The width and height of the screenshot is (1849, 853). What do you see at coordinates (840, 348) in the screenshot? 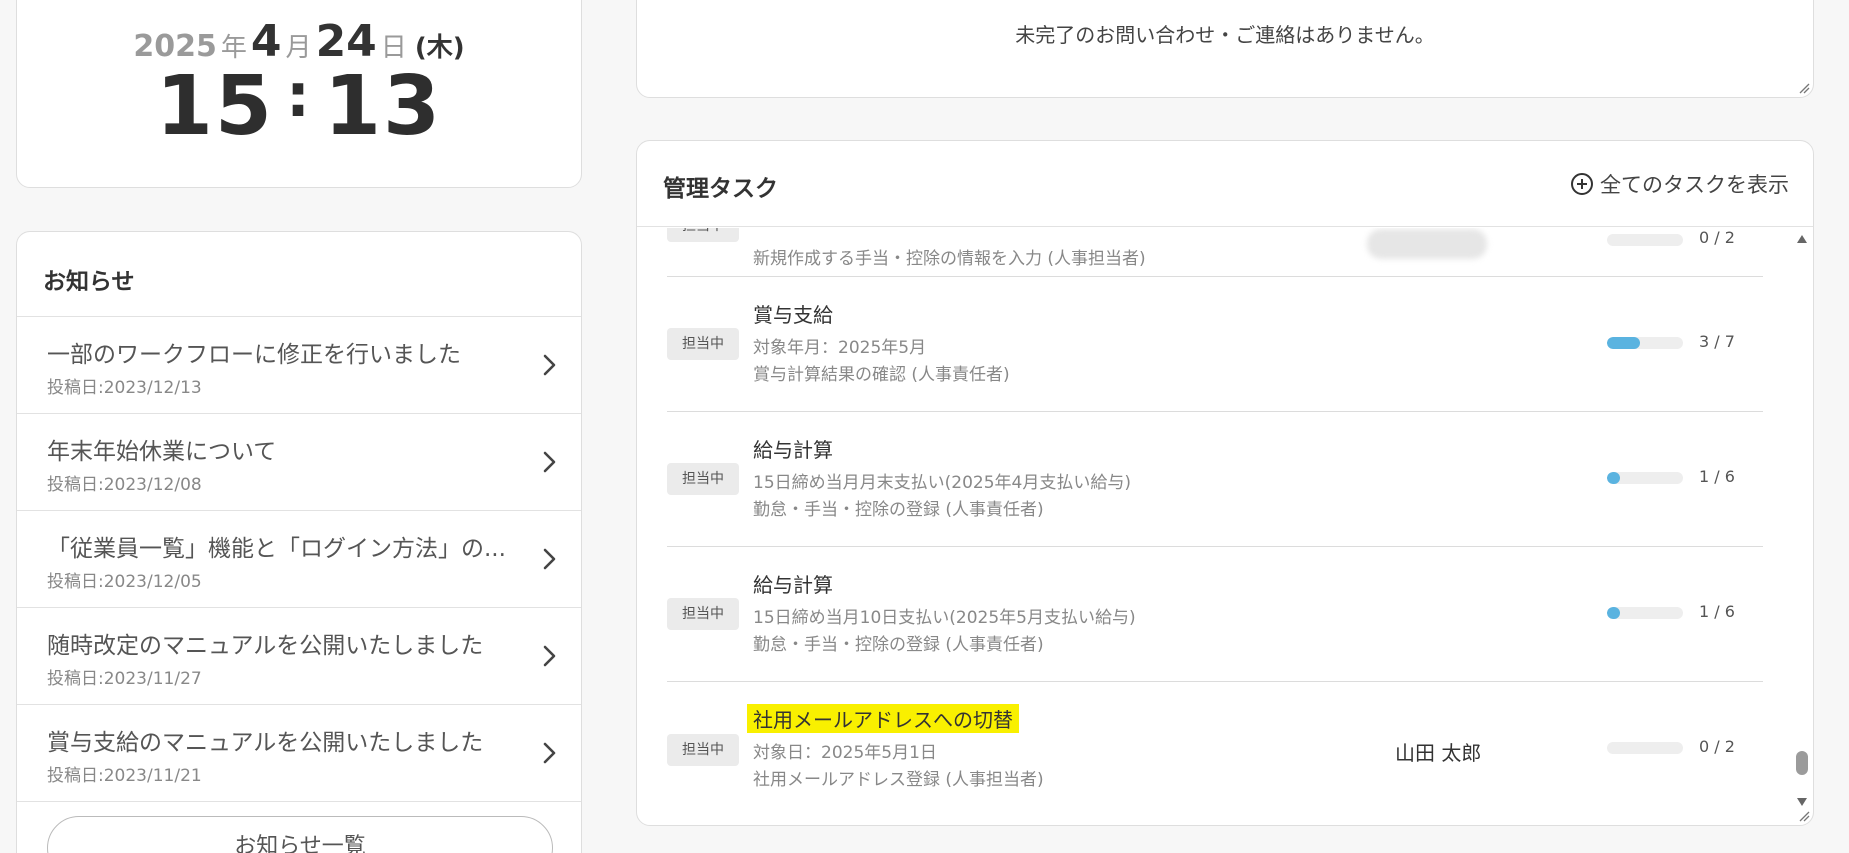
I see `task-target: 対象年月：2025年5月` at bounding box center [840, 348].